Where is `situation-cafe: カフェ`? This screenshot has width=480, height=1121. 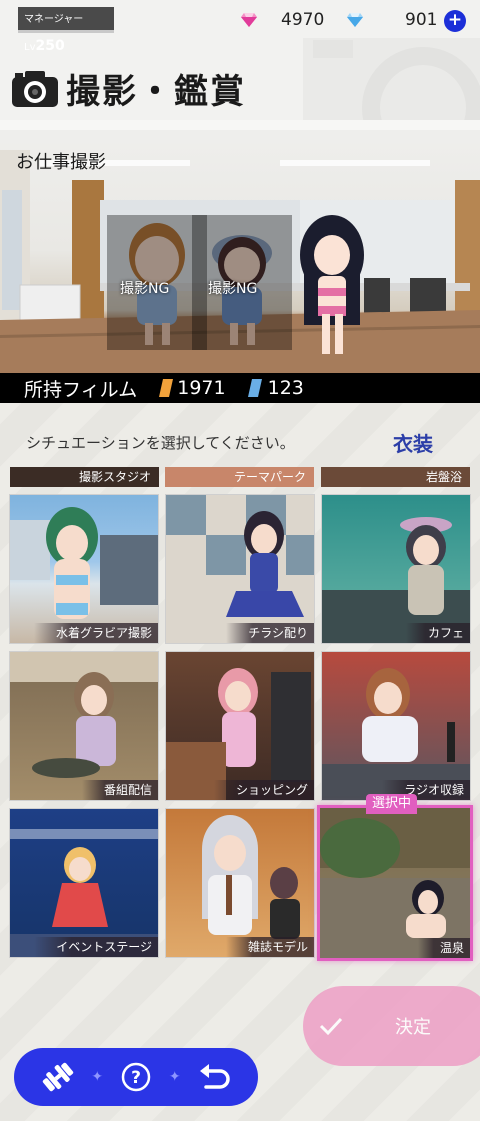 situation-cafe: カフェ is located at coordinates (396, 569).